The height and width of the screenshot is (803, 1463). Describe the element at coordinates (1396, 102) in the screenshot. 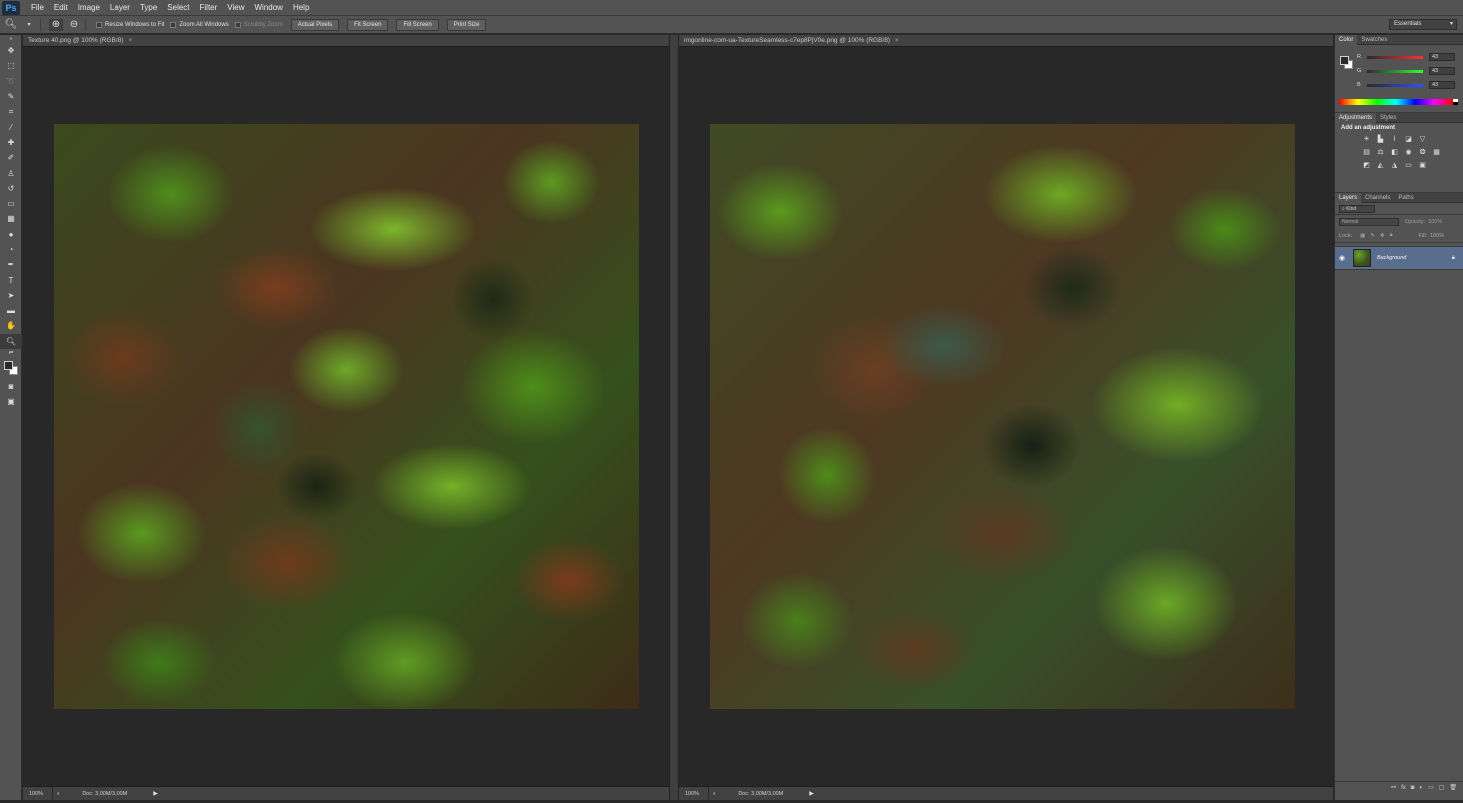

I see `color-spectrum` at that location.